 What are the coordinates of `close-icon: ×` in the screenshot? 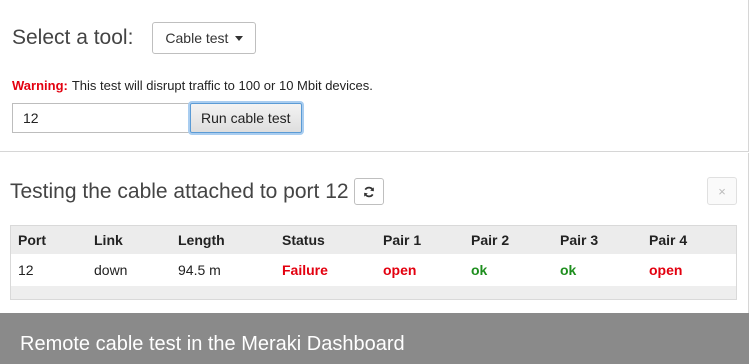 It's located at (722, 191).